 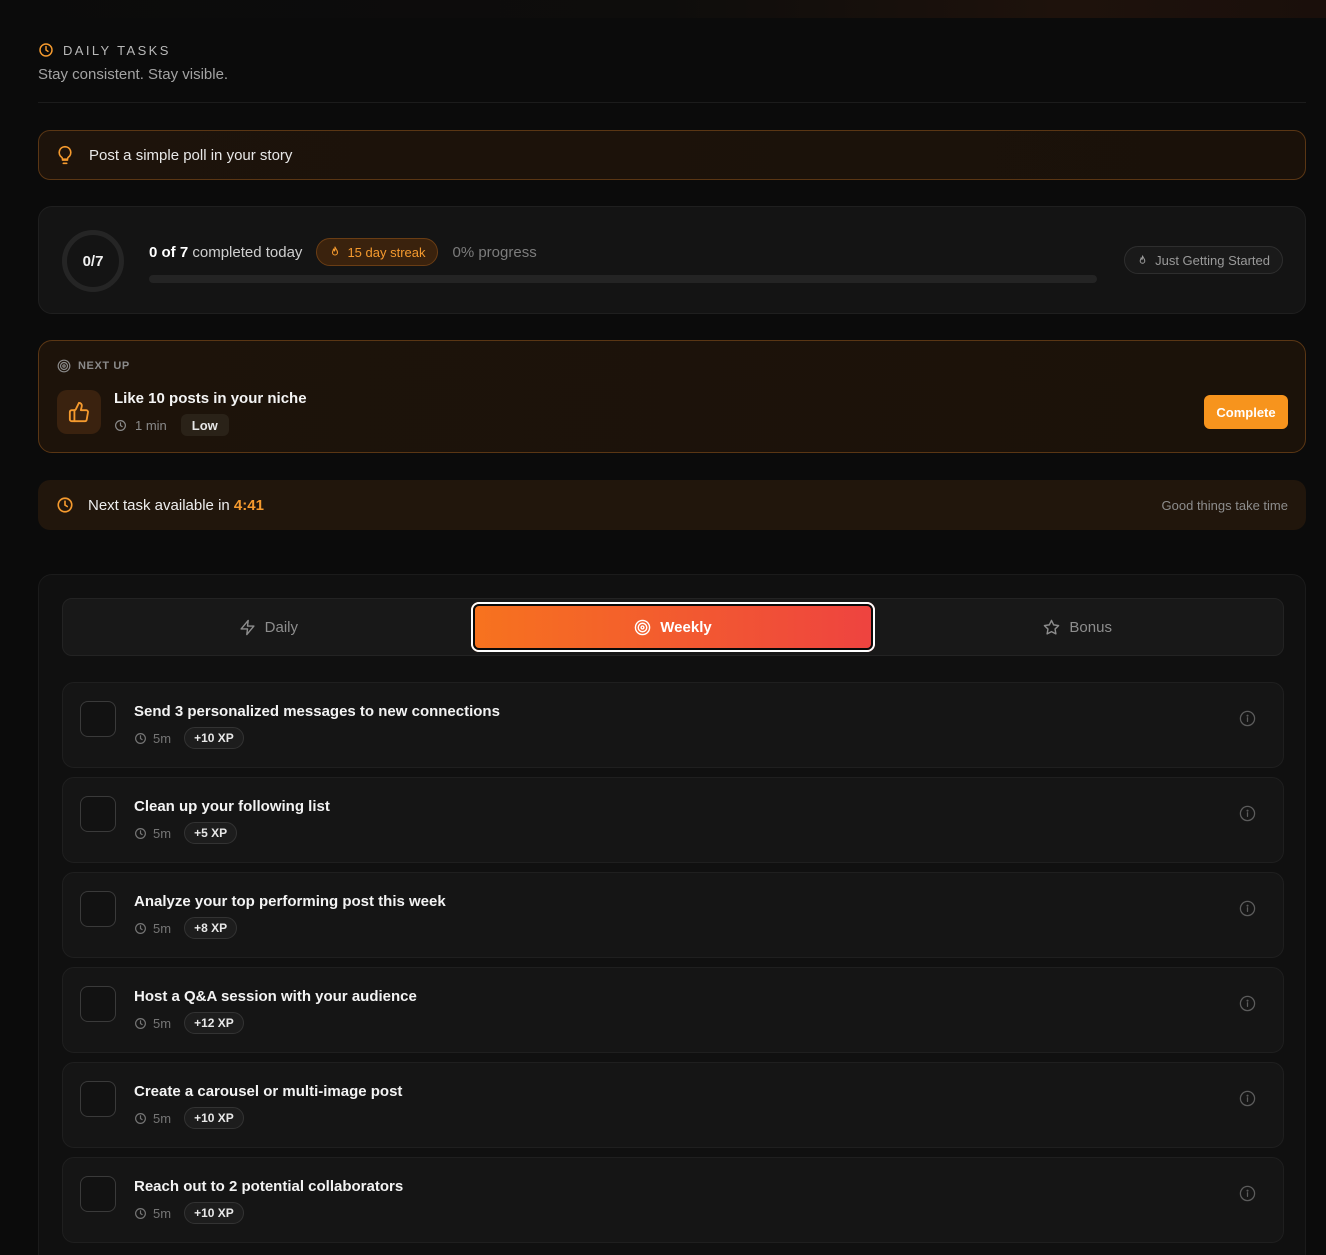 What do you see at coordinates (1051, 627) in the screenshot?
I see `star-icon` at bounding box center [1051, 627].